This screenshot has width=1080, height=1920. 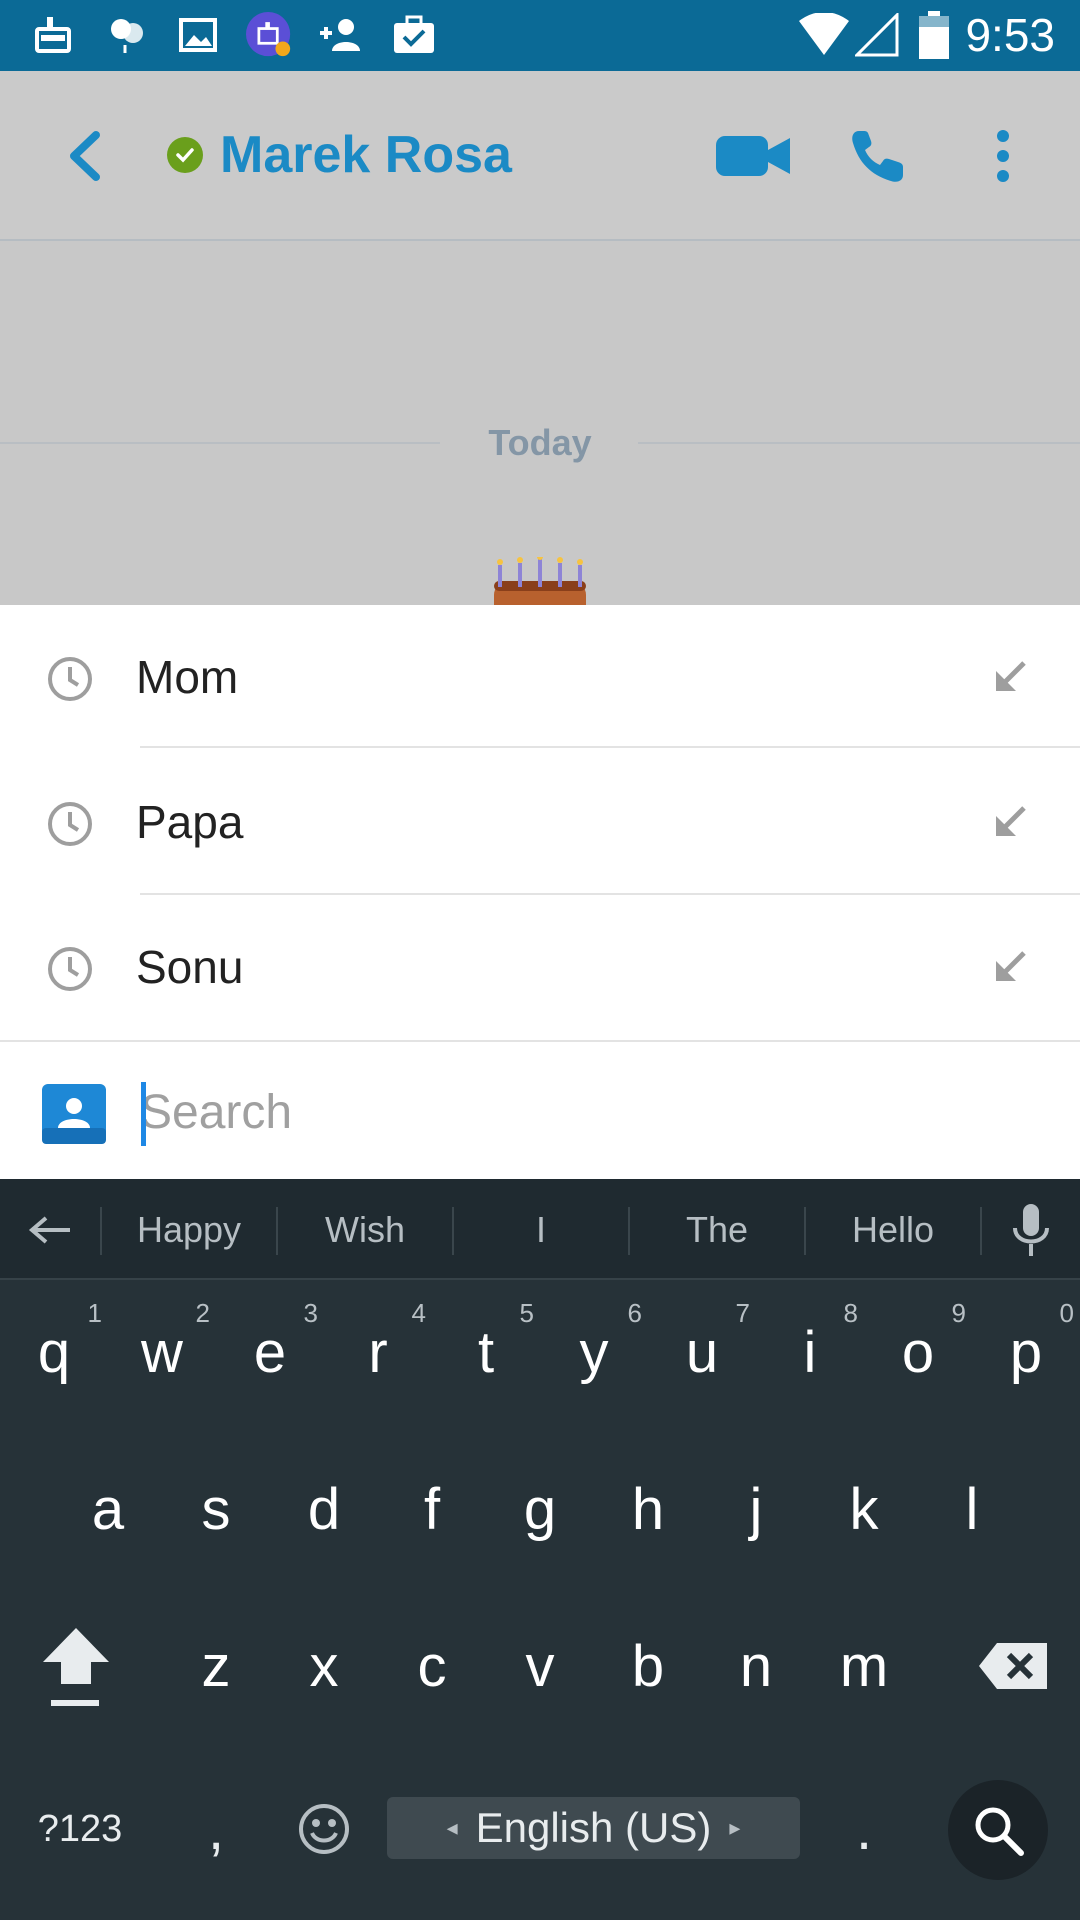 I want to click on search-action-key, so click(x=998, y=1830).